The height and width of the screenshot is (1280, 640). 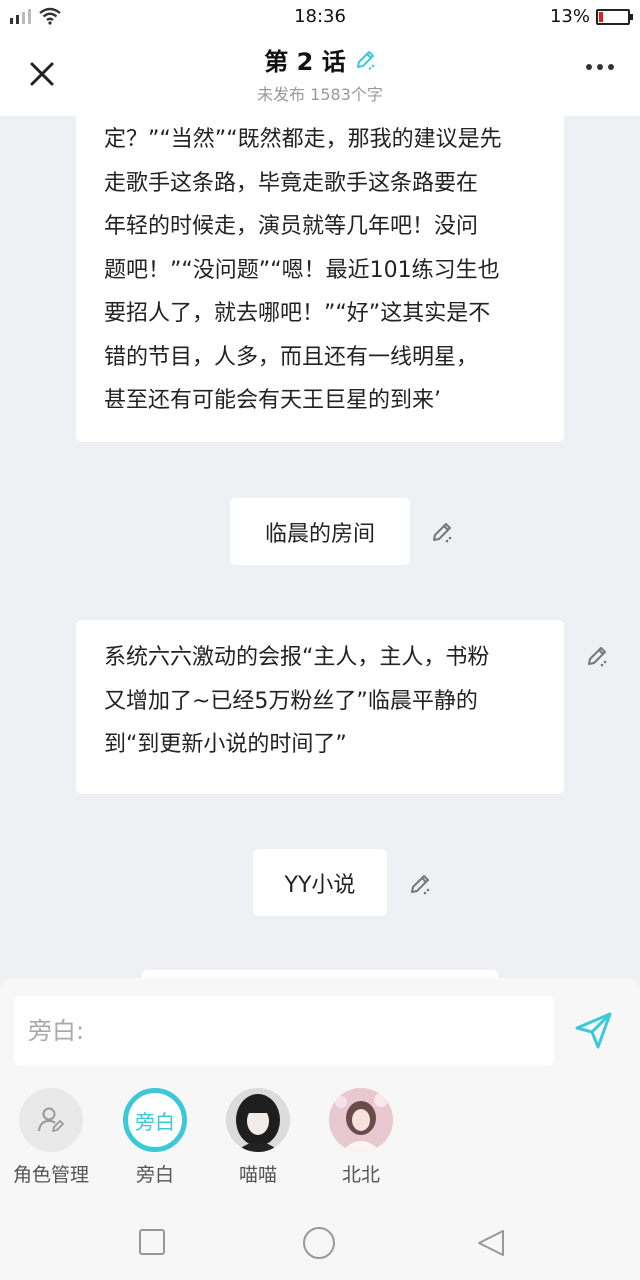 What do you see at coordinates (320, 531) in the screenshot?
I see `scene-label: 临晨的房间` at bounding box center [320, 531].